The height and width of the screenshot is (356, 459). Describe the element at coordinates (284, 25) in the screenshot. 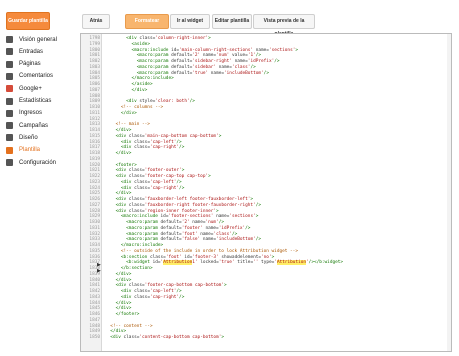

I see `preview-template-button: Vista previa de la plantilla` at that location.